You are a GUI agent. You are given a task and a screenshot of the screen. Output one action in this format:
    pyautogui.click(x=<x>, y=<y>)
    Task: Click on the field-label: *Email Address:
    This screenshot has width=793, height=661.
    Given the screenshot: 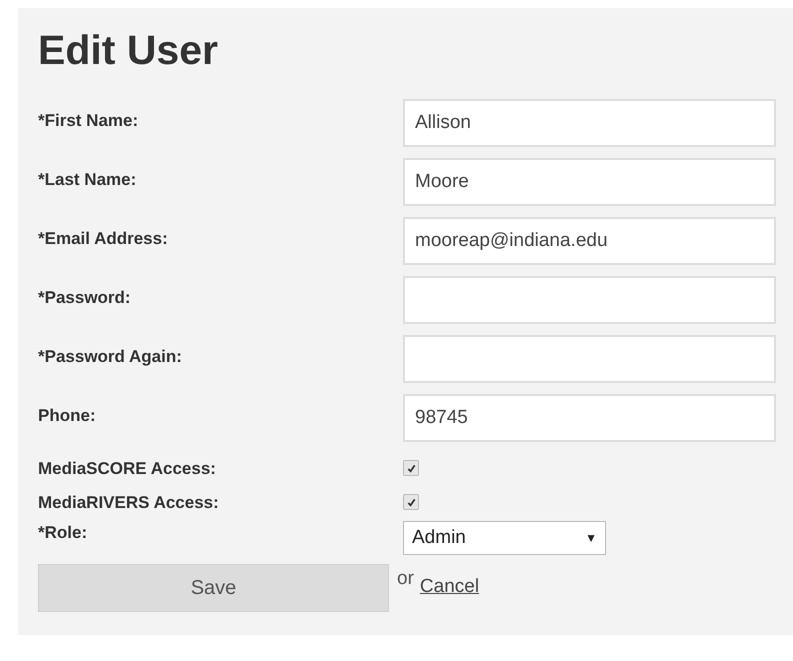 What is the action you would take?
    pyautogui.click(x=103, y=239)
    